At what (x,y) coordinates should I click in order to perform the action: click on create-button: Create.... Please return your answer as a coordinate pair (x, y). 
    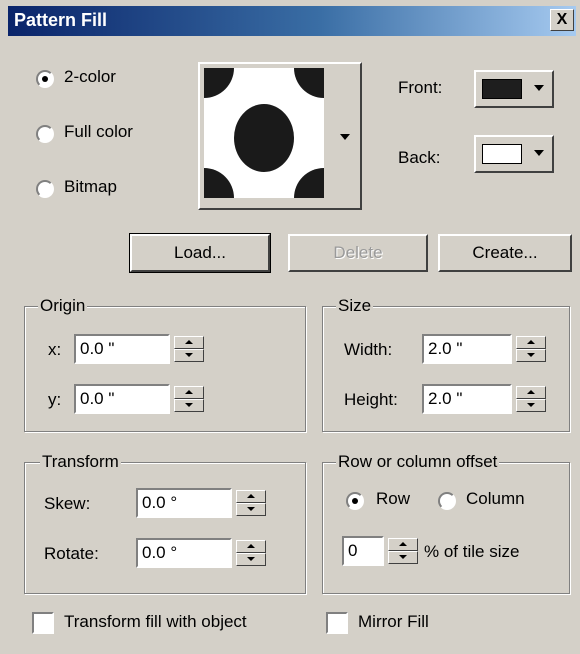
    Looking at the image, I should click on (505, 253).